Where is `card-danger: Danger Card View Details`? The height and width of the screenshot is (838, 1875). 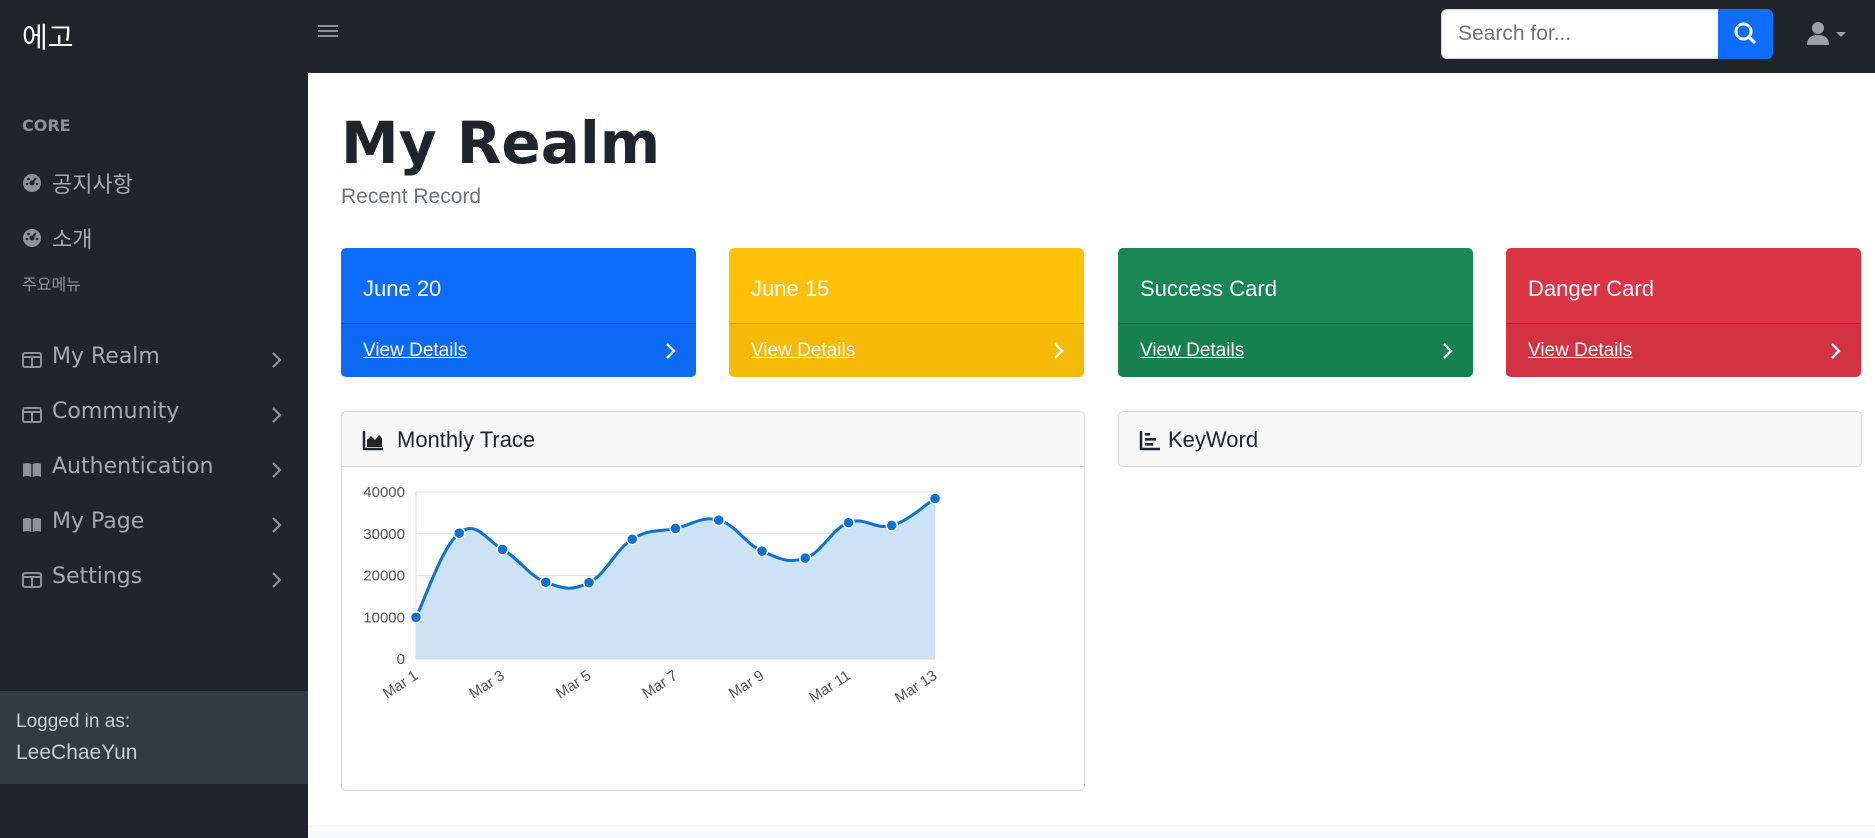
card-danger: Danger Card View Details is located at coordinates (1683, 312).